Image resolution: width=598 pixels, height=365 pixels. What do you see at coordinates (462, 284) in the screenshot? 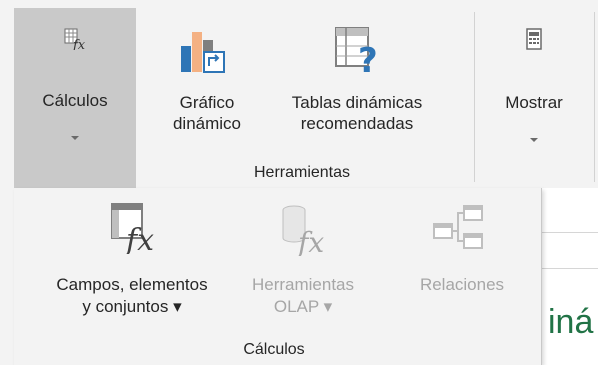
I see `relaciones-label: Relaciones` at bounding box center [462, 284].